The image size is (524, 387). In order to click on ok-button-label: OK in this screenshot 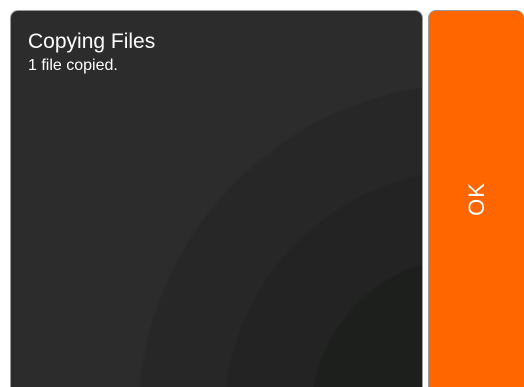, I will do `click(476, 199)`.